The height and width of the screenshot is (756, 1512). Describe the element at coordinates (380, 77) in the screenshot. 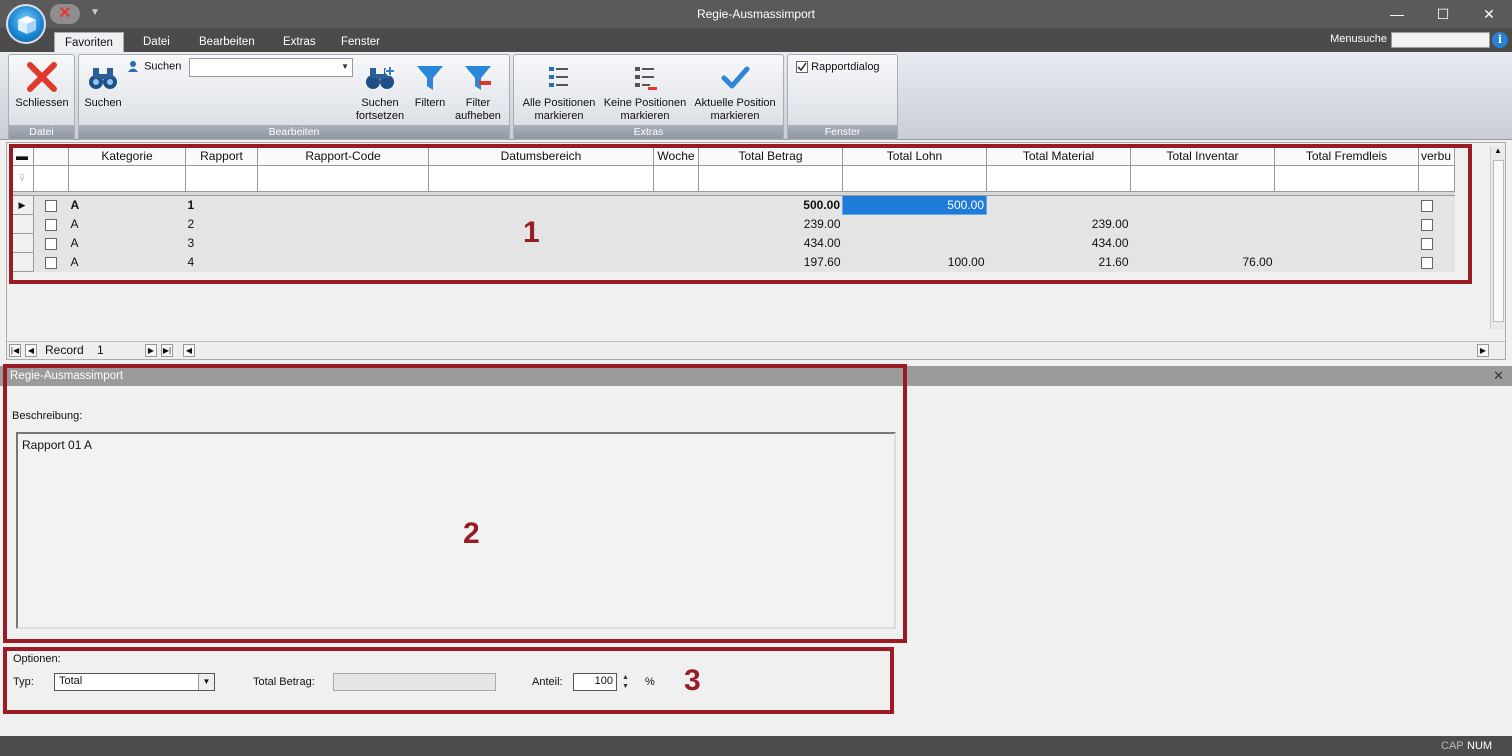

I see `binoculars-plus-icon` at that location.